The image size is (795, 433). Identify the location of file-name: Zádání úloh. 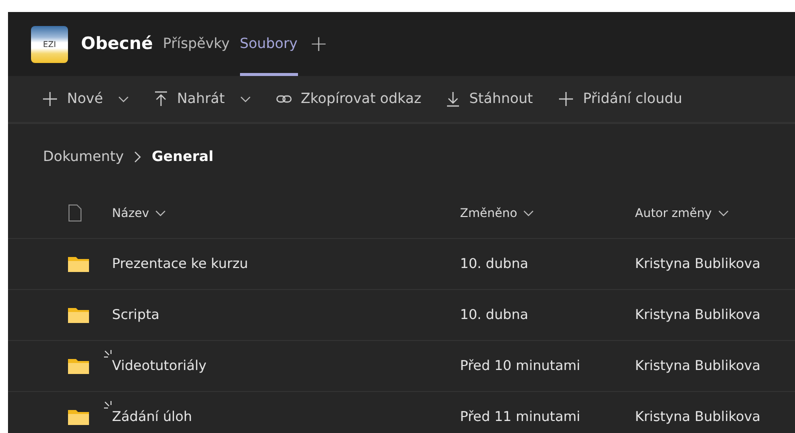
(152, 417).